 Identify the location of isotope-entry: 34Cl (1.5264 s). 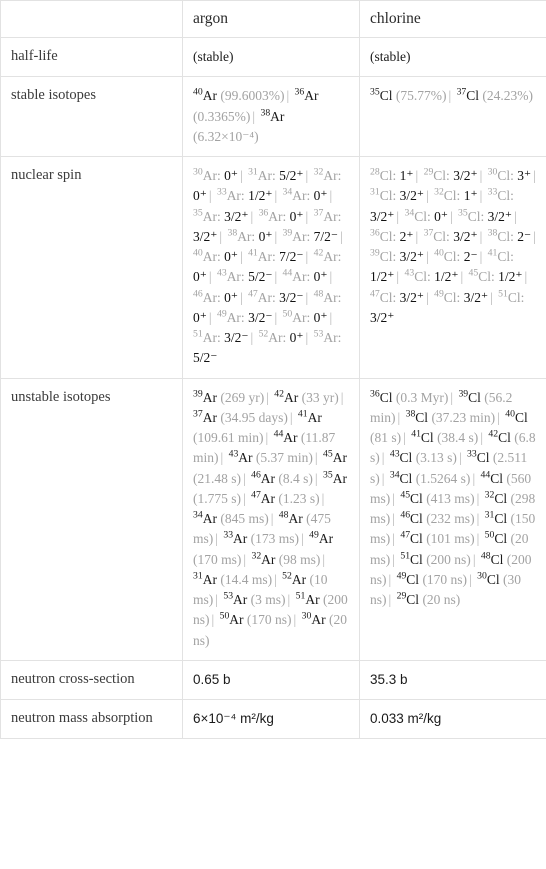
(430, 478).